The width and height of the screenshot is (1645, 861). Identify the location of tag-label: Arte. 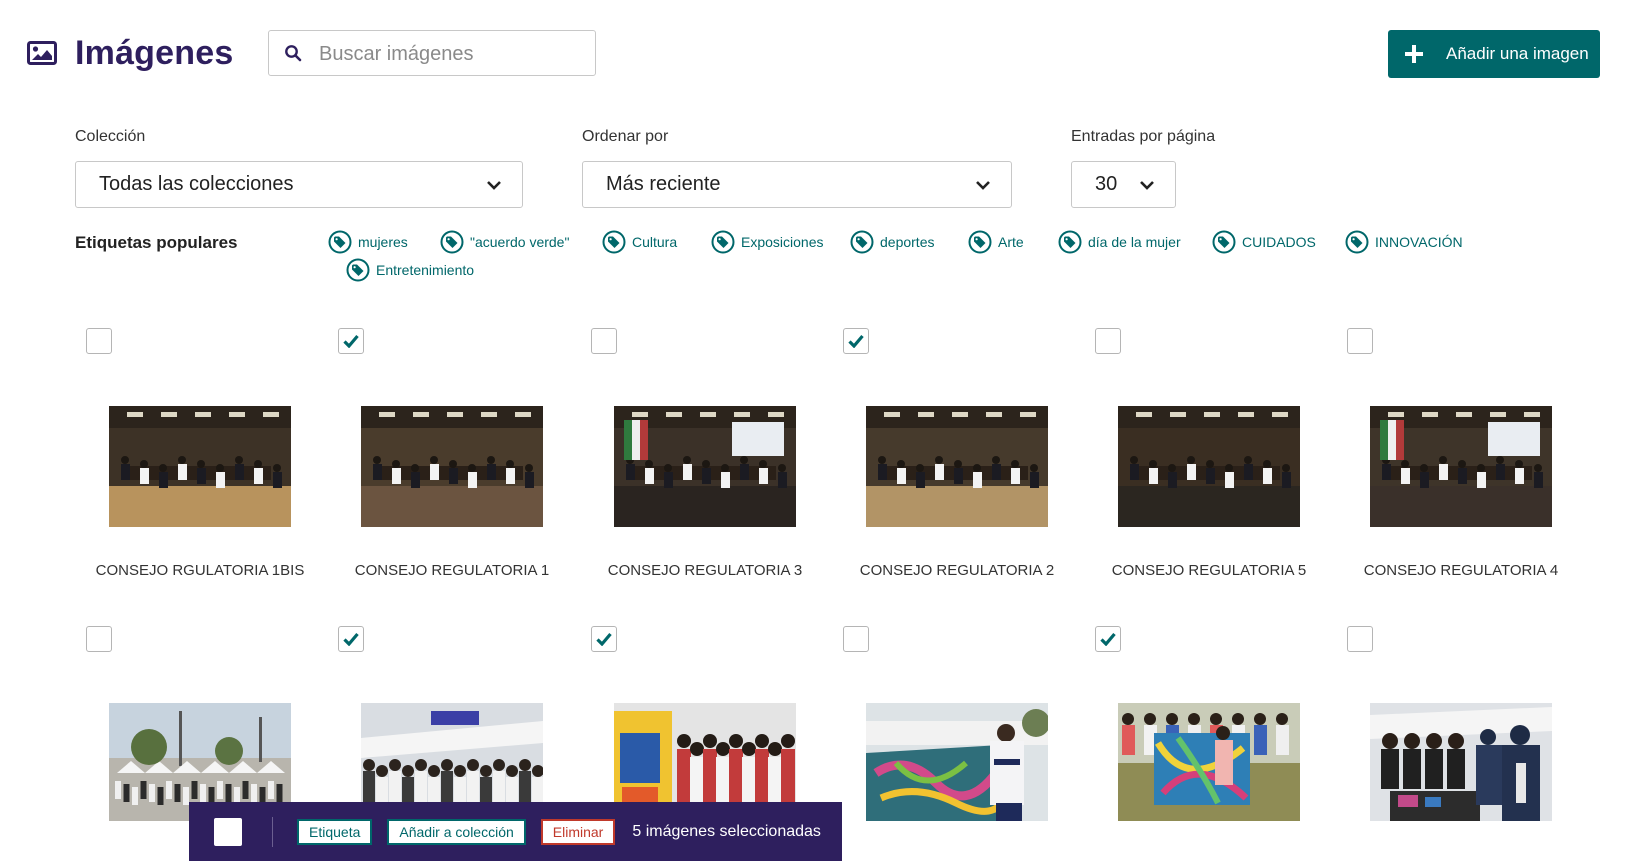
(1011, 242).